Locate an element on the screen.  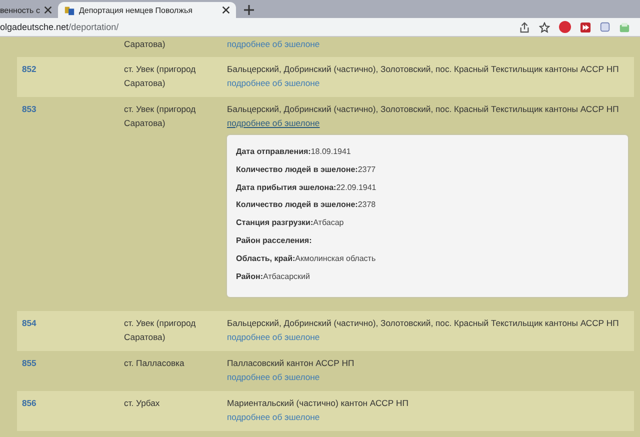
echelon-number-link: 856 is located at coordinates (29, 403).